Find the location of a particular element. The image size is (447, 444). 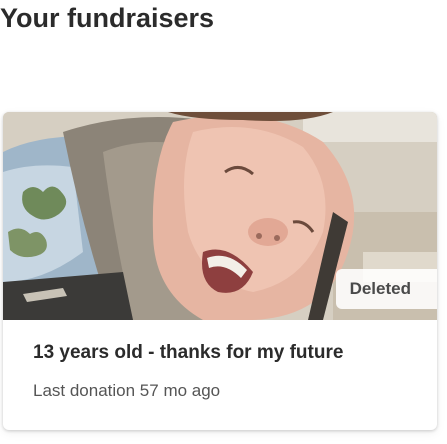

status-badge: Deleted is located at coordinates (386, 289).